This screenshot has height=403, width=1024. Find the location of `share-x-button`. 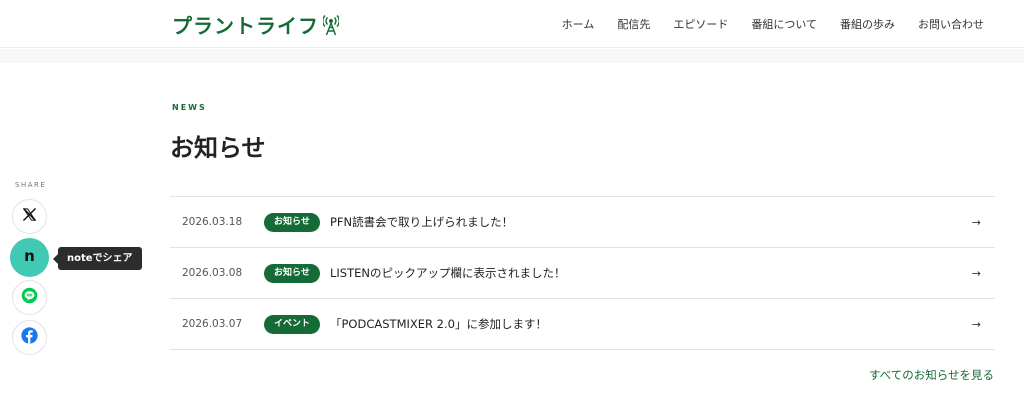

share-x-button is located at coordinates (29, 216).